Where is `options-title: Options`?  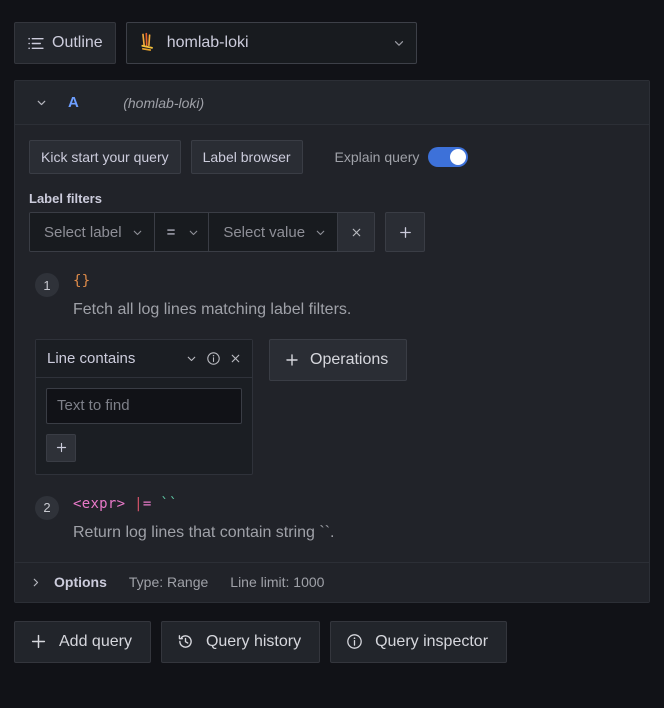
options-title: Options is located at coordinates (80, 582).